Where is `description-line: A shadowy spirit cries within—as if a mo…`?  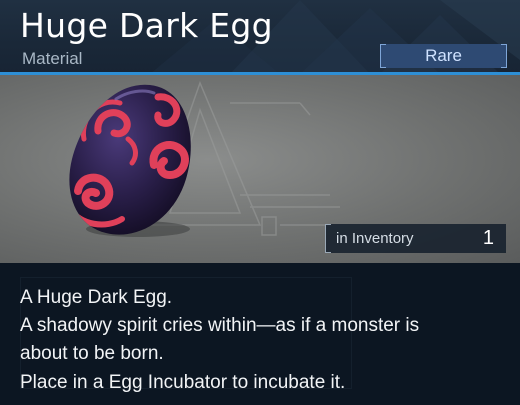 description-line: A shadowy spirit cries within—as if a mo… is located at coordinates (220, 325).